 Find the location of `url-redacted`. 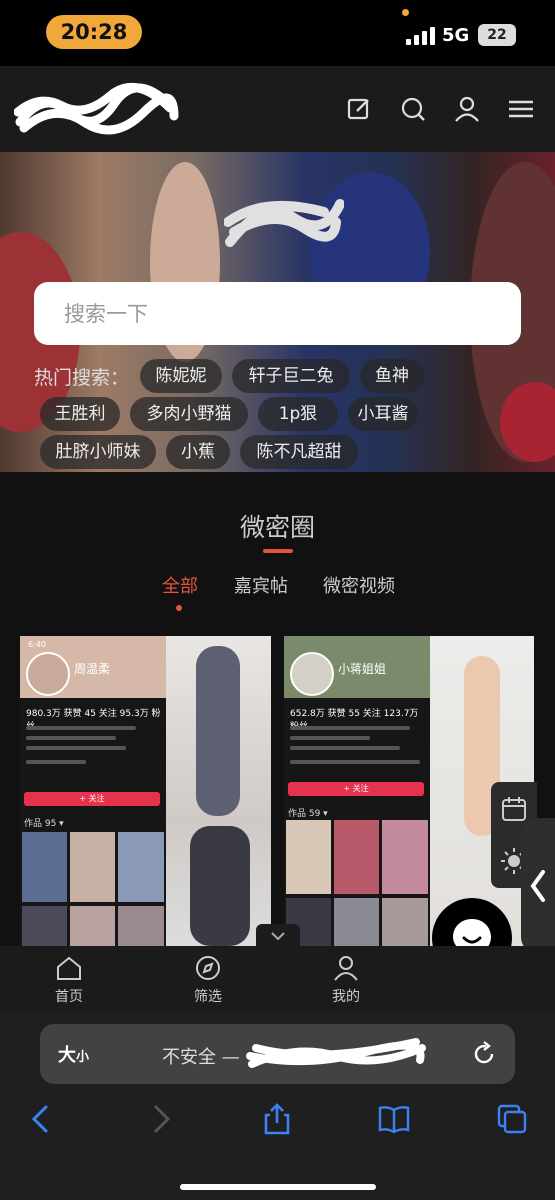

url-redacted is located at coordinates (336, 1053).